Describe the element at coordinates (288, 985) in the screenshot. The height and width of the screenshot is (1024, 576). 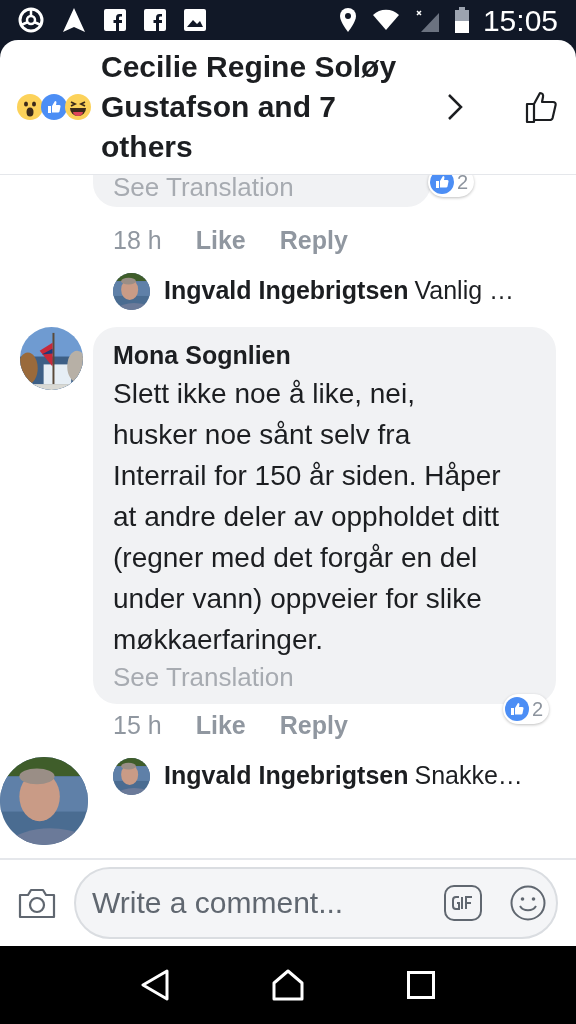
I see `home-icon` at that location.